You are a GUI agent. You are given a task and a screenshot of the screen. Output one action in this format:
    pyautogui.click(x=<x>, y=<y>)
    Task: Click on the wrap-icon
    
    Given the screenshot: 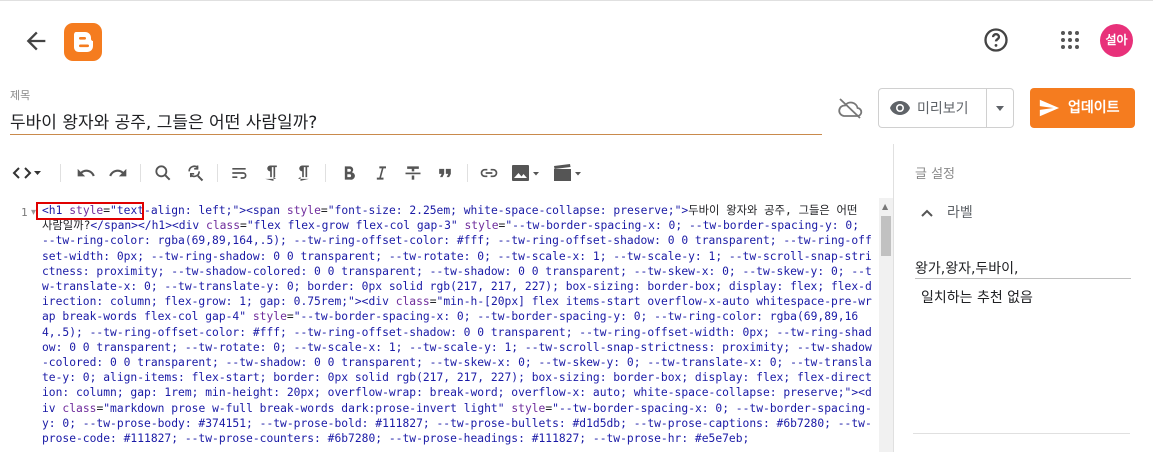 What is the action you would take?
    pyautogui.click(x=239, y=173)
    